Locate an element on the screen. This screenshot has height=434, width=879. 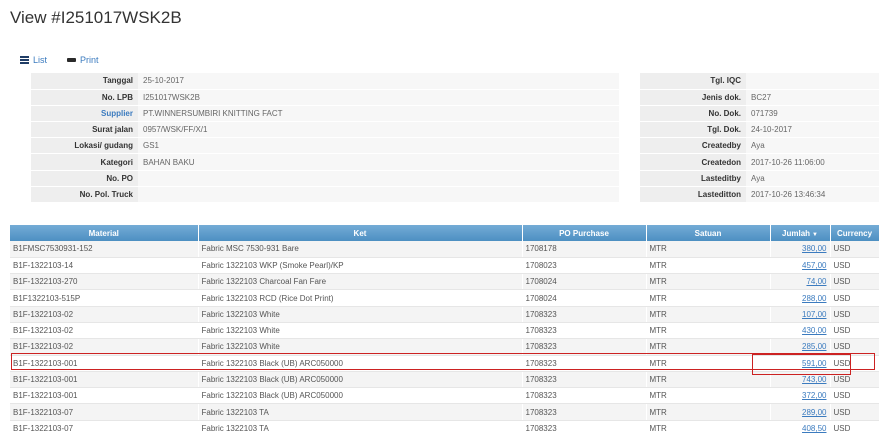
jumlah-link: 74,00 is located at coordinates (816, 281).